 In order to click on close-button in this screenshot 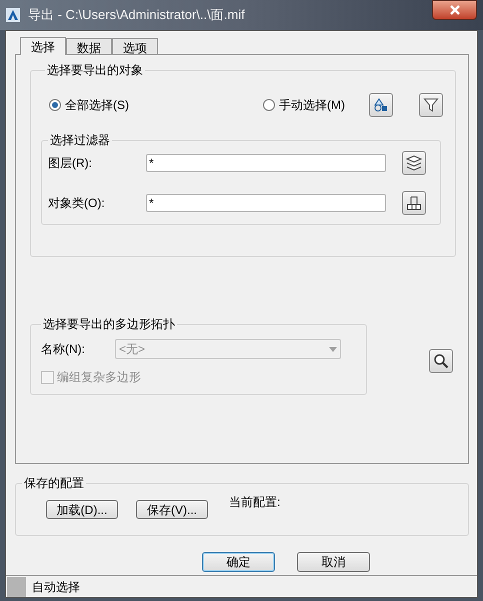, I will do `click(454, 10)`.